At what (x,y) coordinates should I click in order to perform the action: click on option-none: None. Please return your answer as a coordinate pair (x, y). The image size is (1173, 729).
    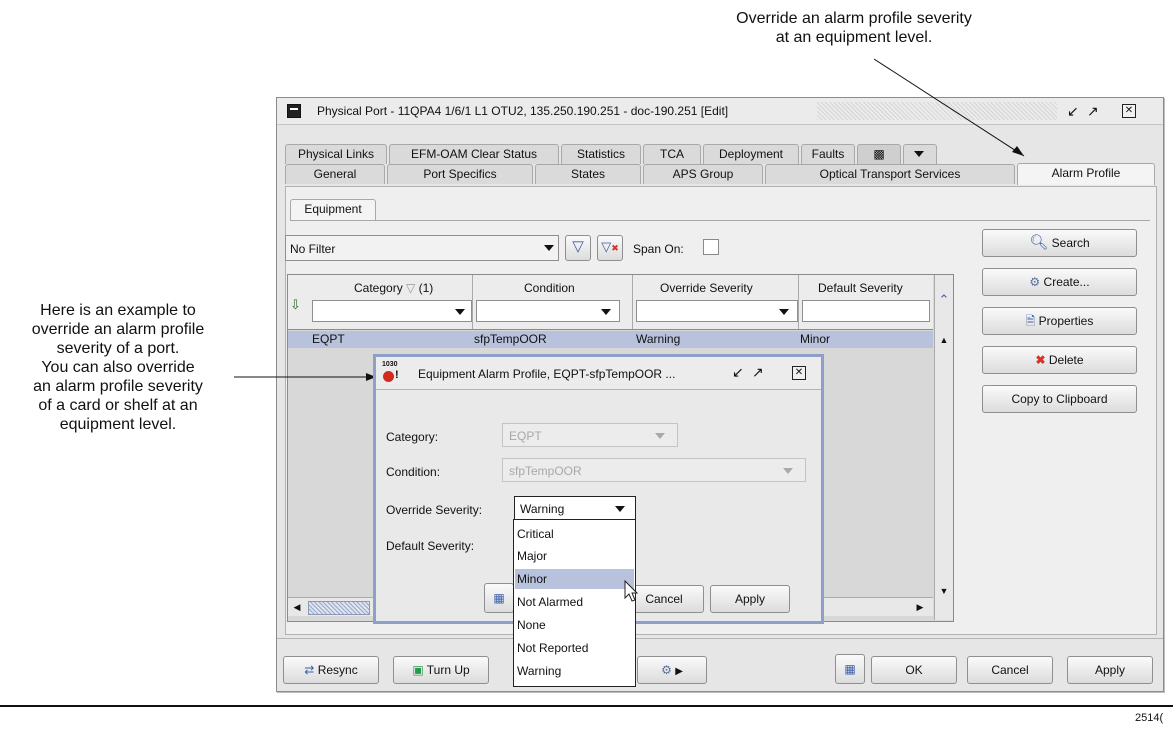
    Looking at the image, I should click on (574, 625).